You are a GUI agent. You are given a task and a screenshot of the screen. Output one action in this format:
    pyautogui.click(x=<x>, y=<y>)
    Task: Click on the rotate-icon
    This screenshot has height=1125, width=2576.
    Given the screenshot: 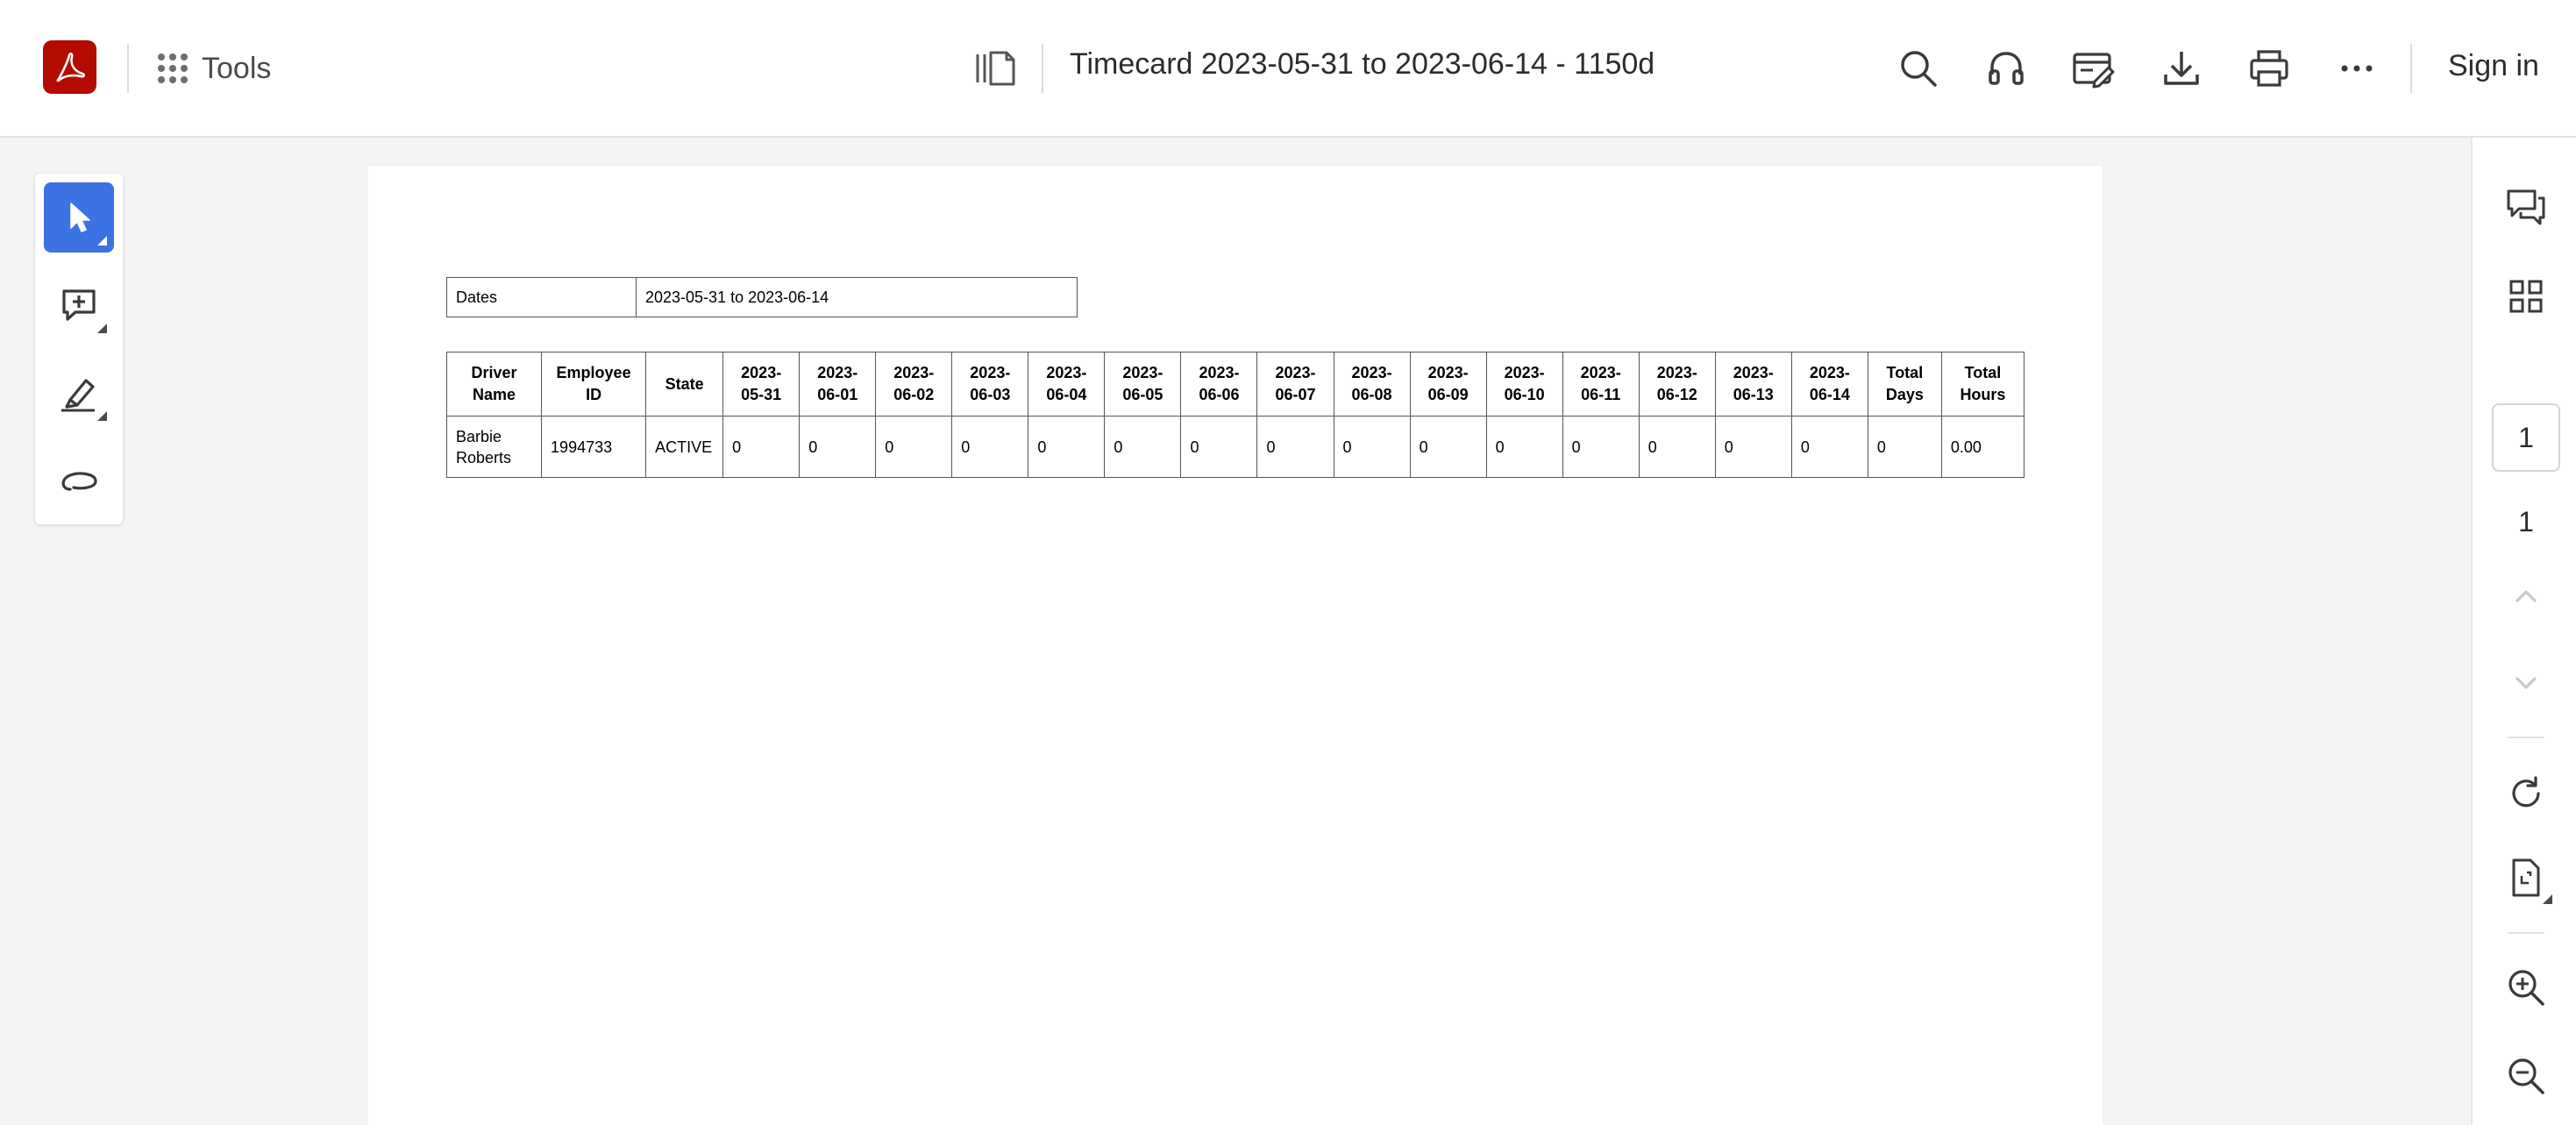 What is the action you would take?
    pyautogui.click(x=2526, y=792)
    